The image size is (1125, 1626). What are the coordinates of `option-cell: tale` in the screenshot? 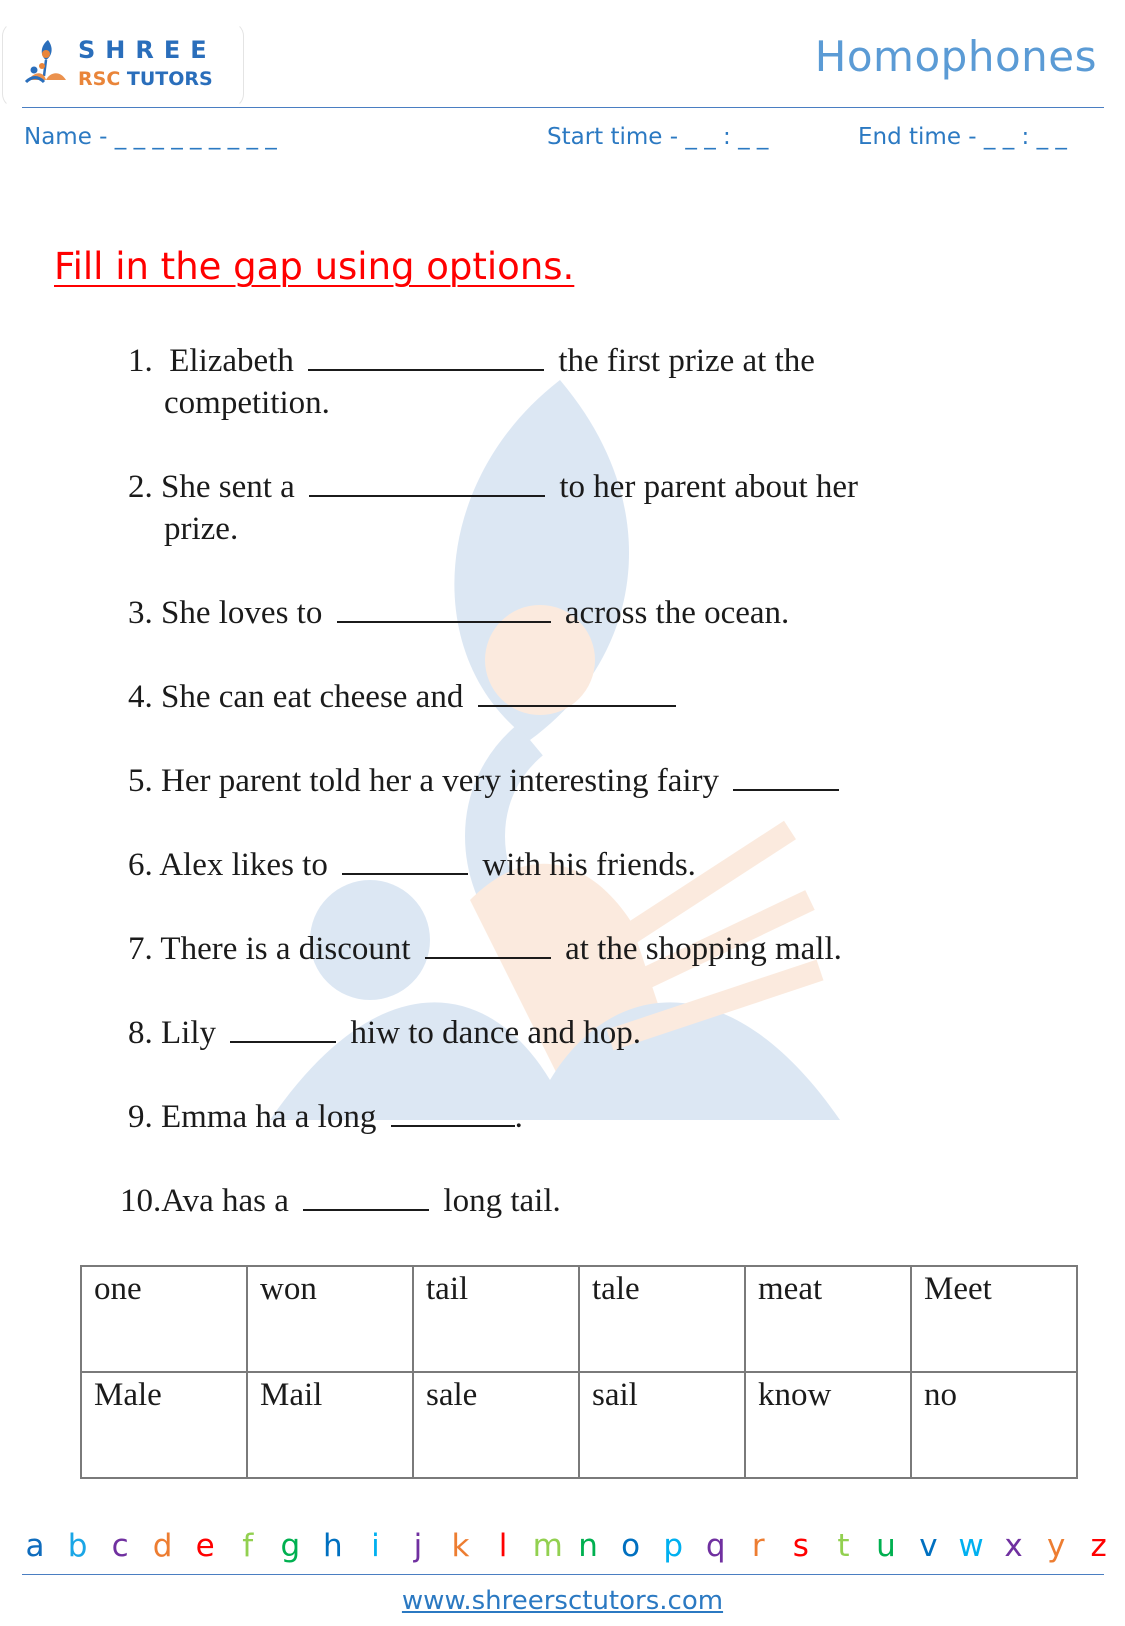 It's located at (662, 1319).